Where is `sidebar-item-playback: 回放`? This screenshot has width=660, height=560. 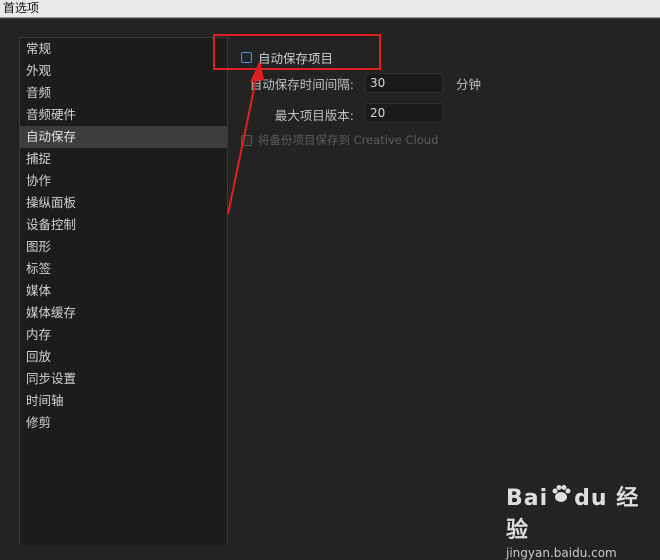 sidebar-item-playback: 回放 is located at coordinates (123, 357).